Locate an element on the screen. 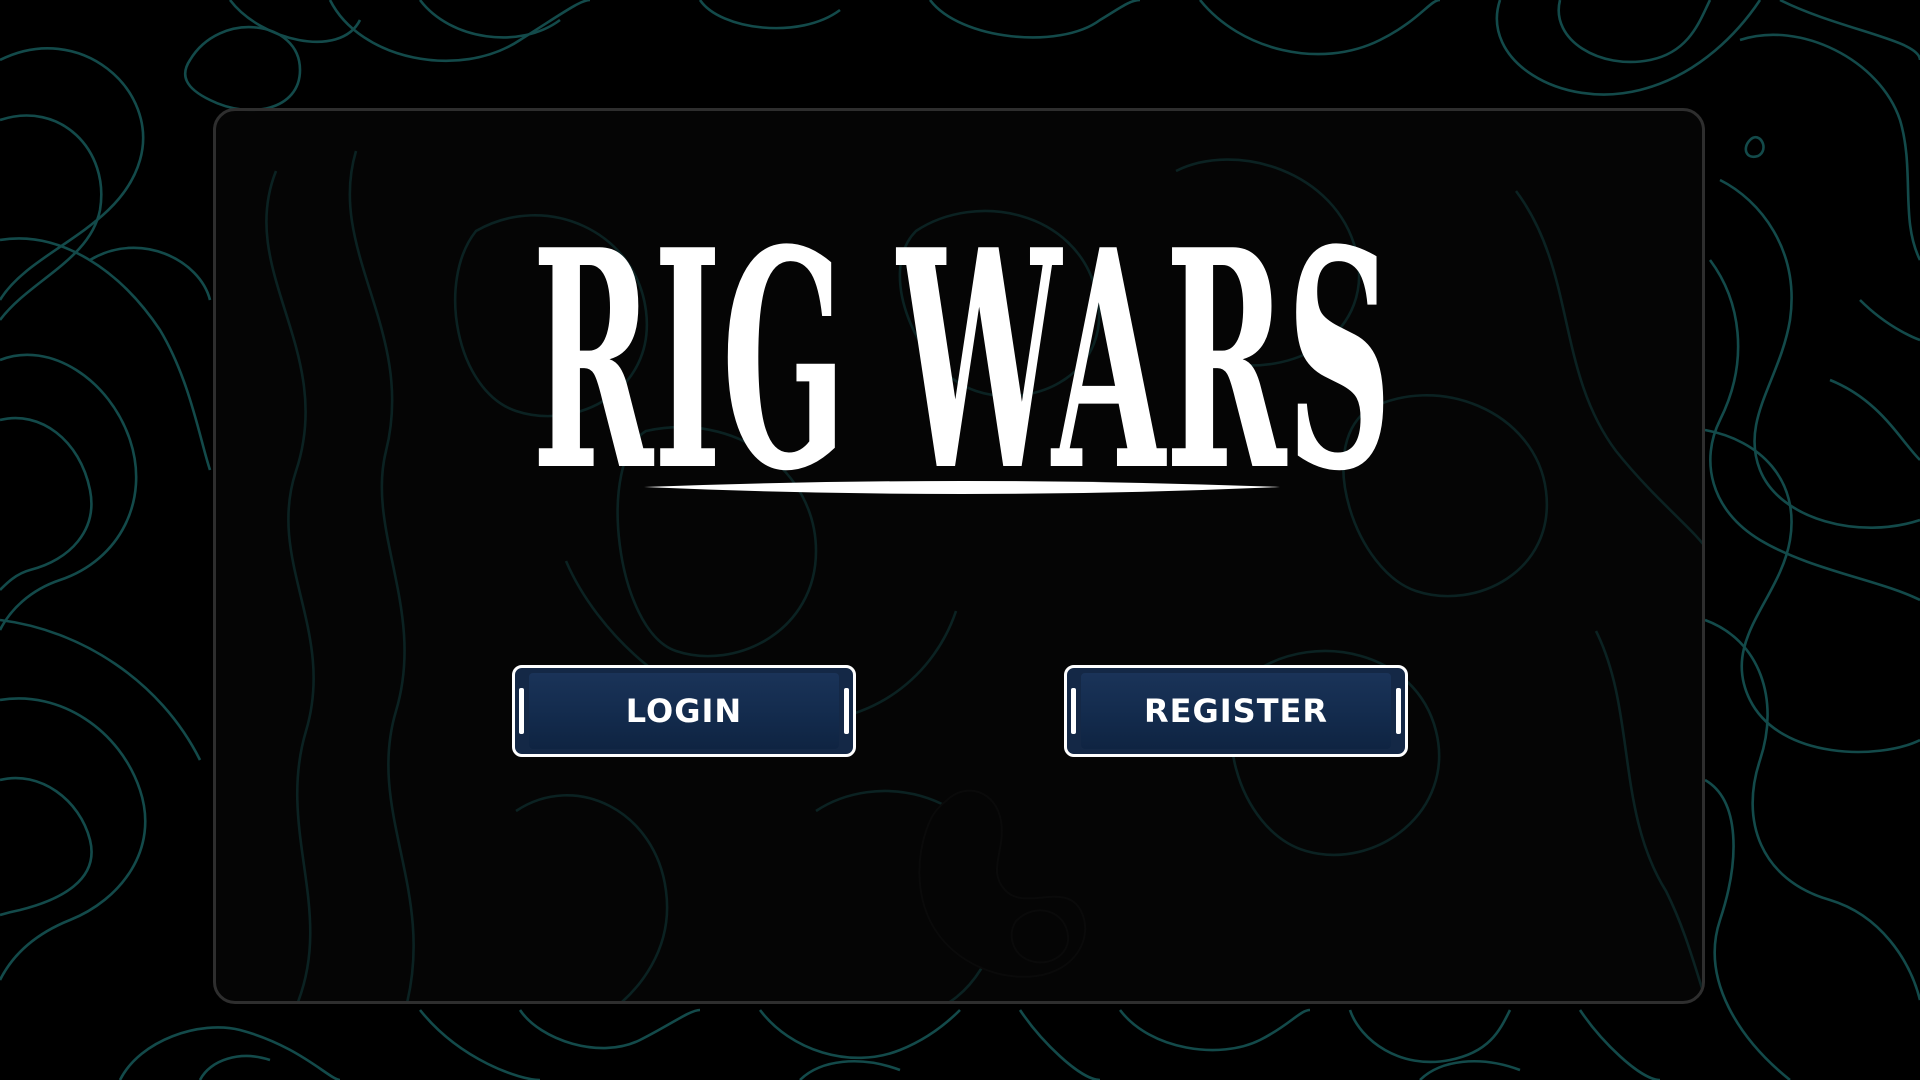 The image size is (1920, 1080). login-button-label: LOGIN is located at coordinates (684, 711).